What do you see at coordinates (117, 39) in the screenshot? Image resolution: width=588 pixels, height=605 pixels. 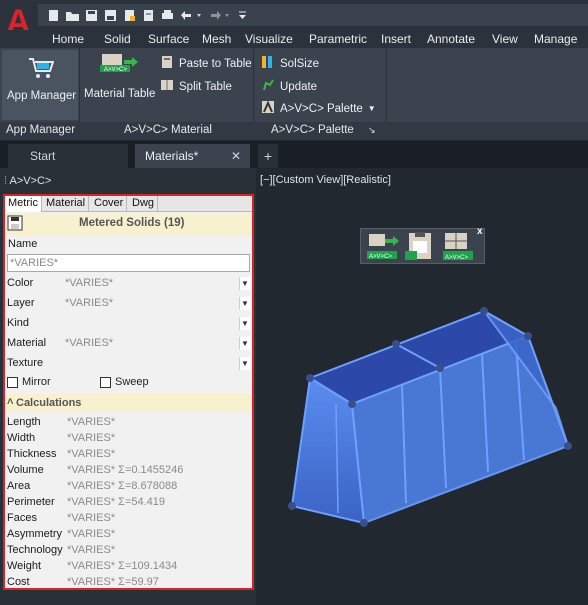 I see `tab-solid: Solid` at bounding box center [117, 39].